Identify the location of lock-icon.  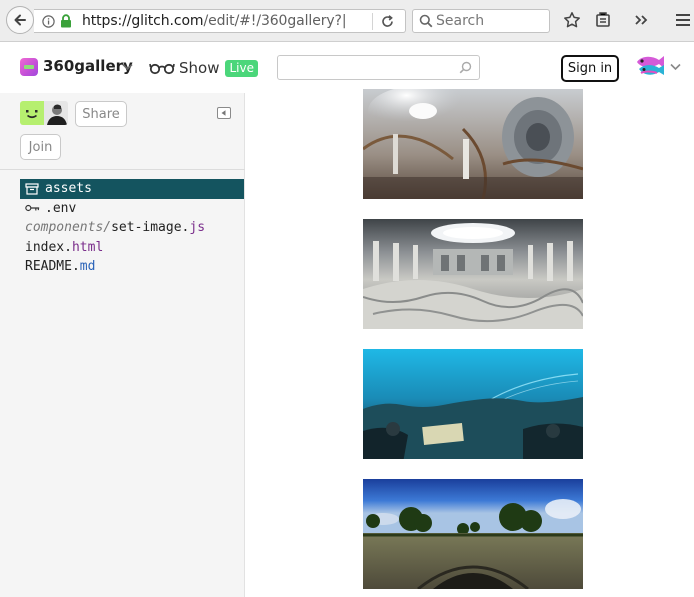
(66, 21).